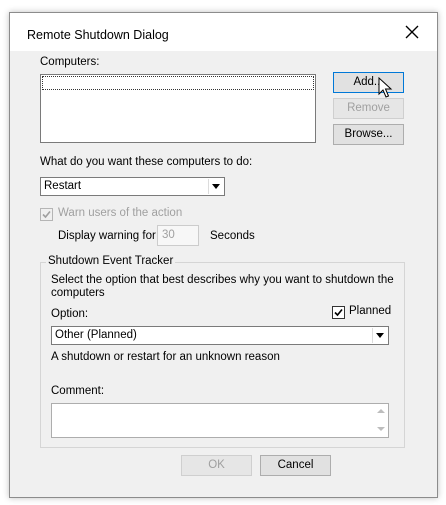  What do you see at coordinates (178, 83) in the screenshot?
I see `list-focus-row` at bounding box center [178, 83].